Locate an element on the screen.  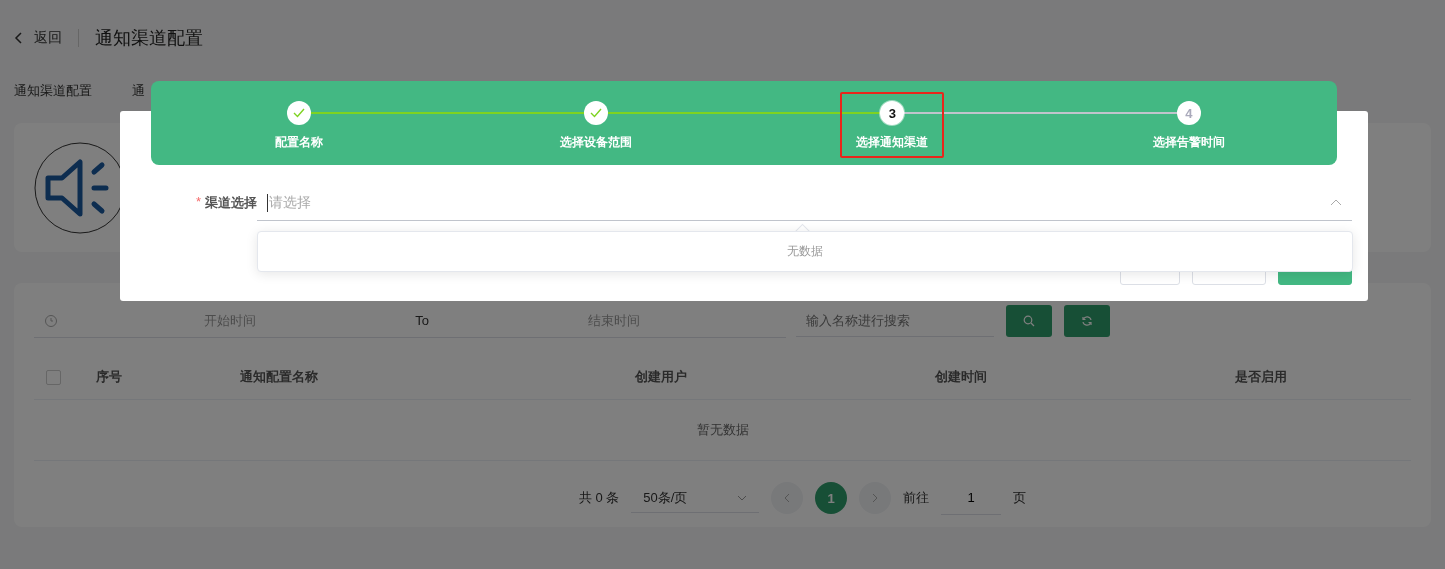
refresh-icon is located at coordinates (1087, 321).